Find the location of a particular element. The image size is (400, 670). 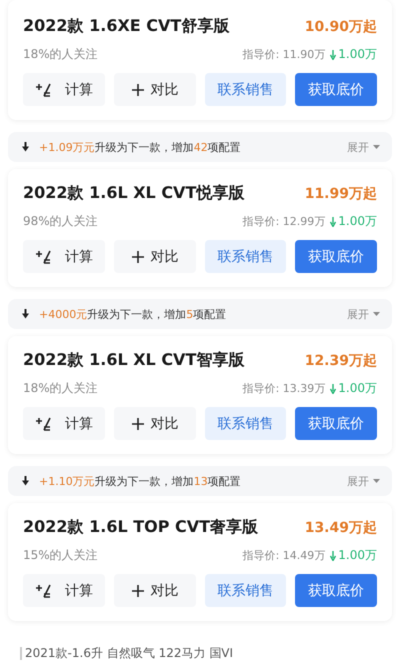

guide-price-label: 指导价: 13.39万 is located at coordinates (284, 388).